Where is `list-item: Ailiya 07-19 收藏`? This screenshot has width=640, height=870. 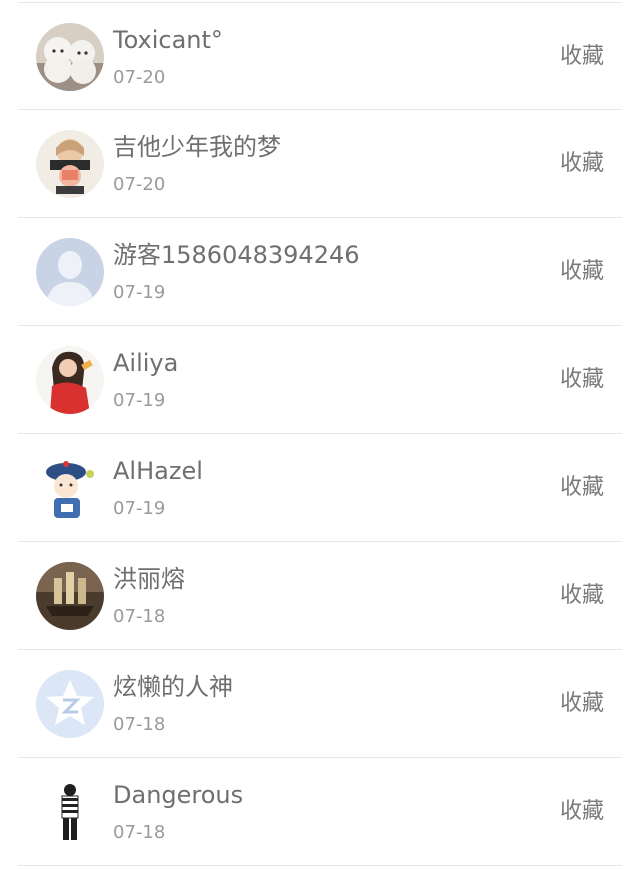 list-item: Ailiya 07-19 收藏 is located at coordinates (320, 380).